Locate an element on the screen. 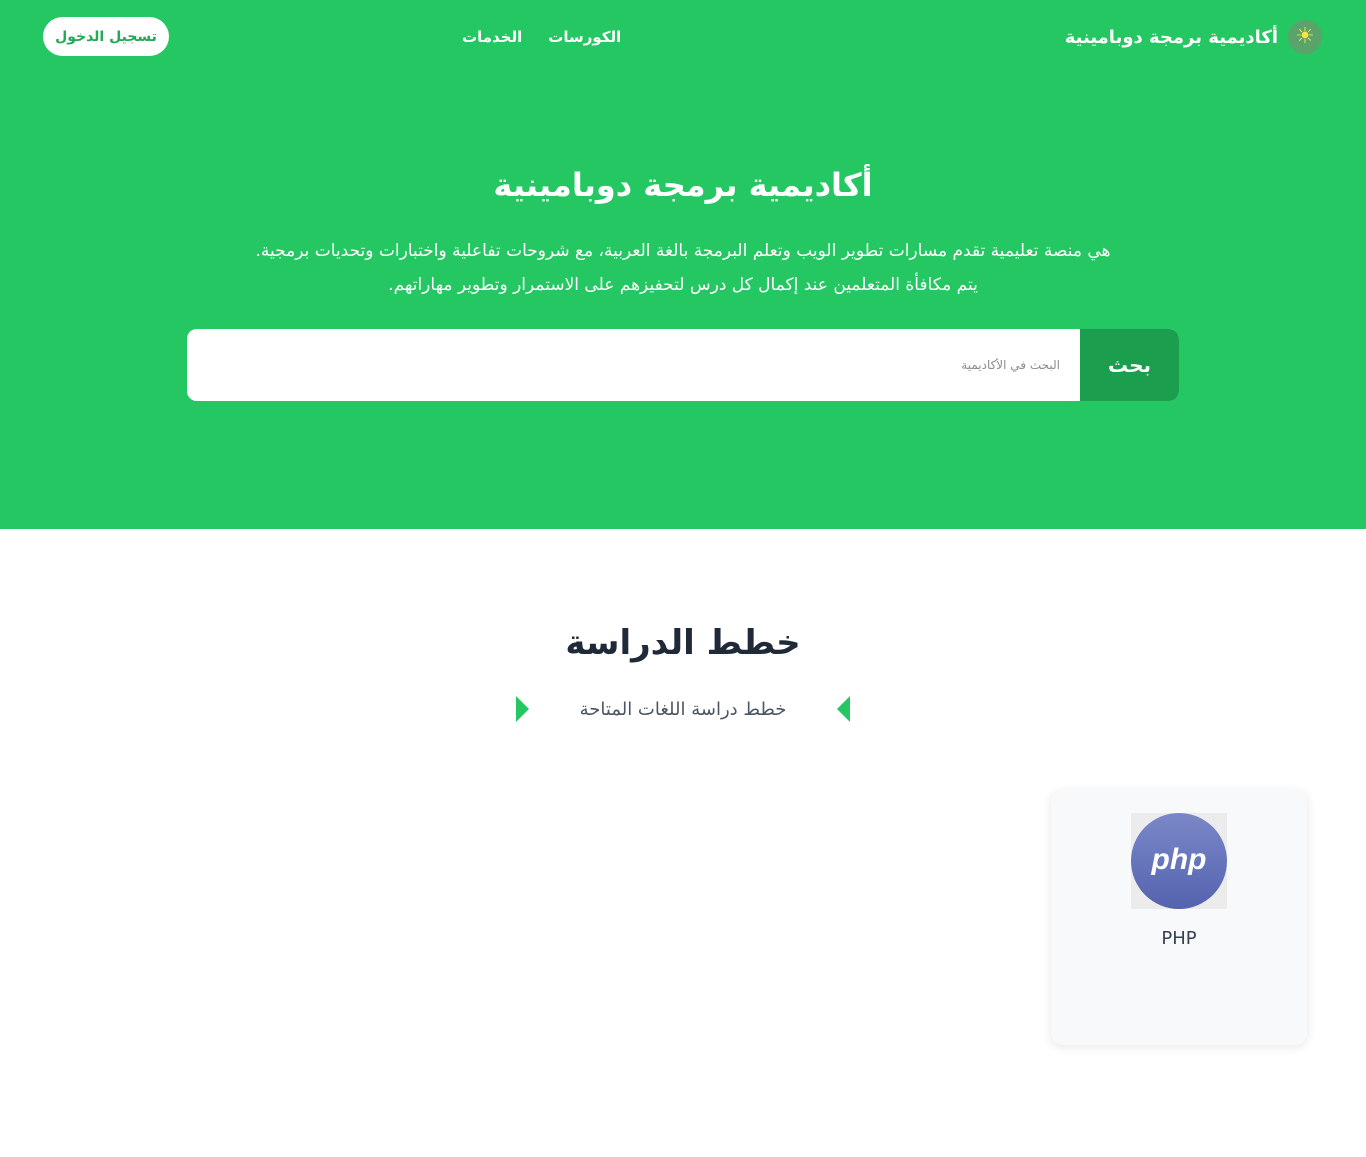 The image size is (1366, 1157). plan-card-title: PHP is located at coordinates (1179, 938).